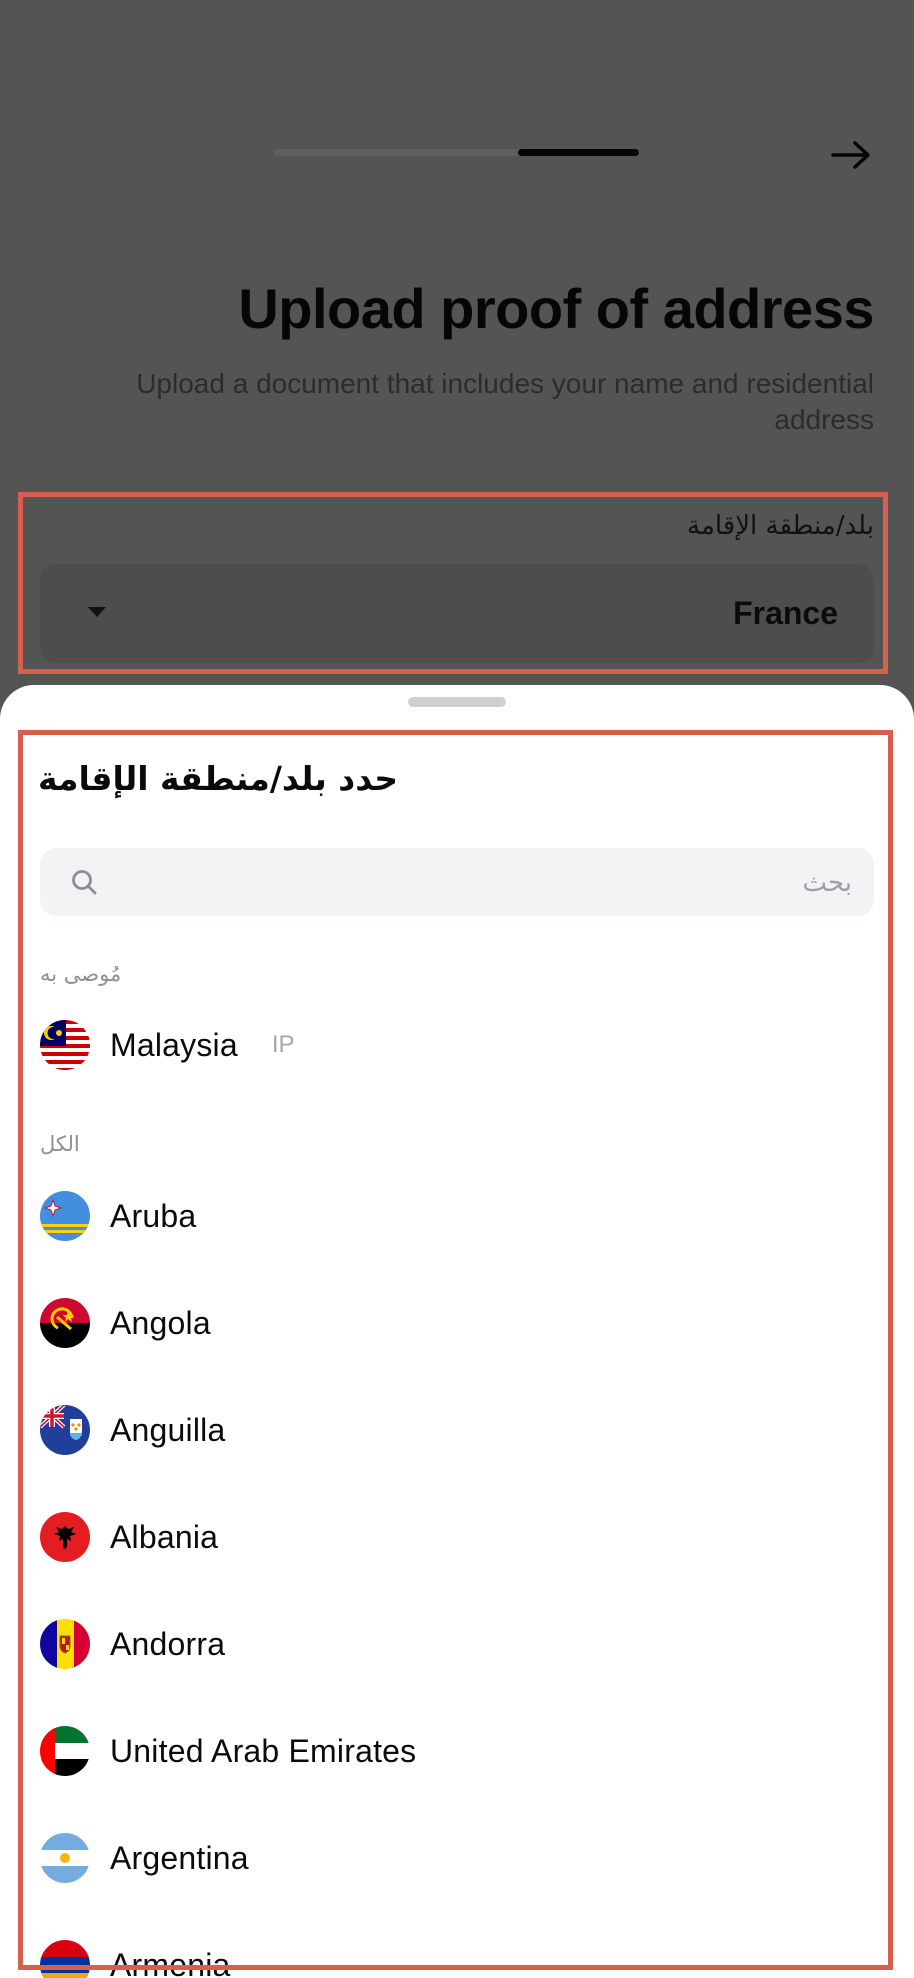  I want to click on search-box, so click(457, 883).